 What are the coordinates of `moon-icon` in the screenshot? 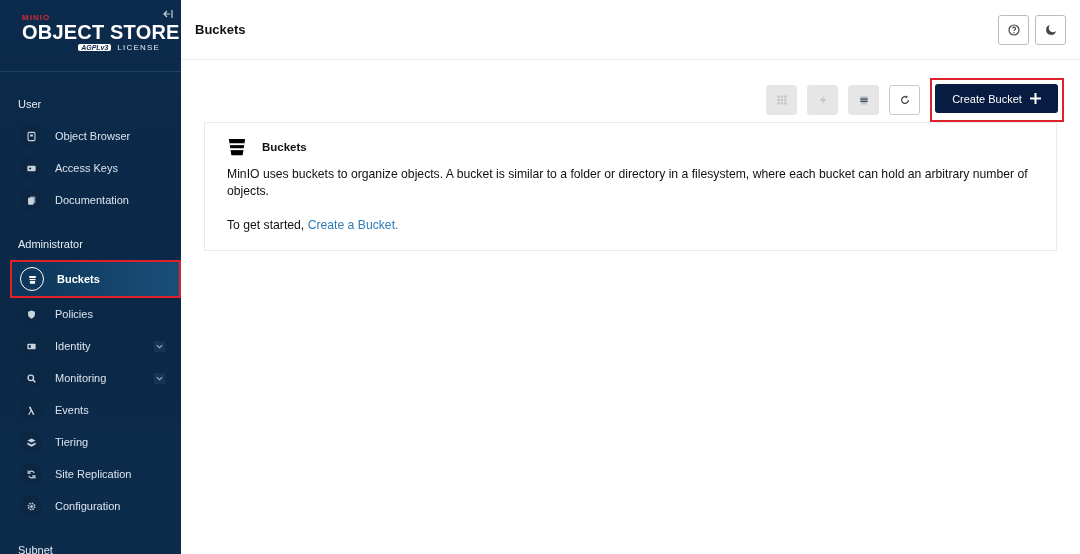 It's located at (1050, 29).